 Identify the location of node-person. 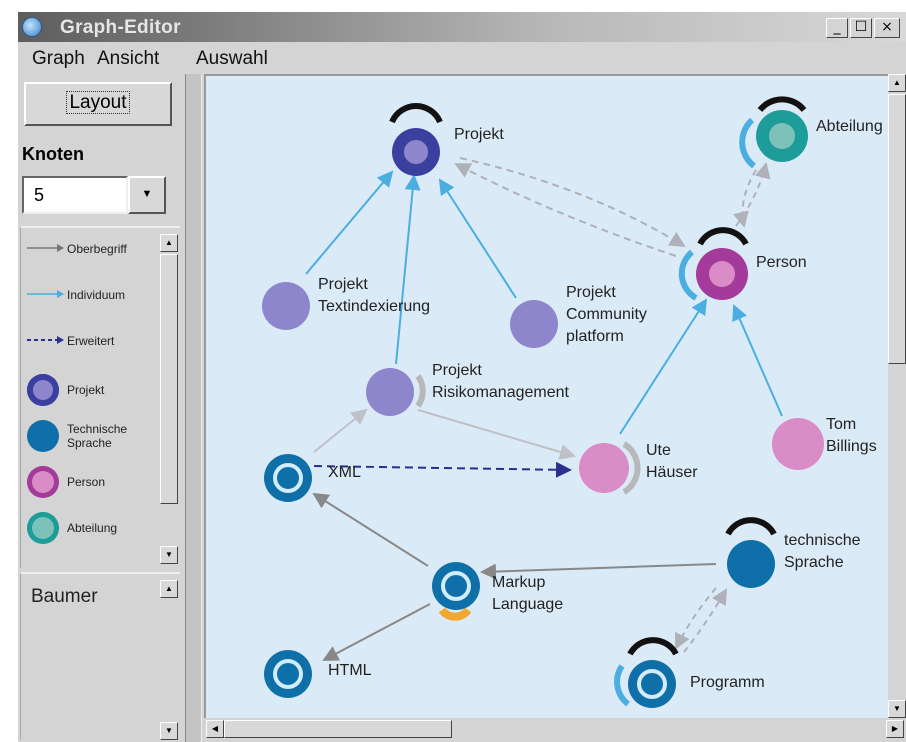
(713, 264).